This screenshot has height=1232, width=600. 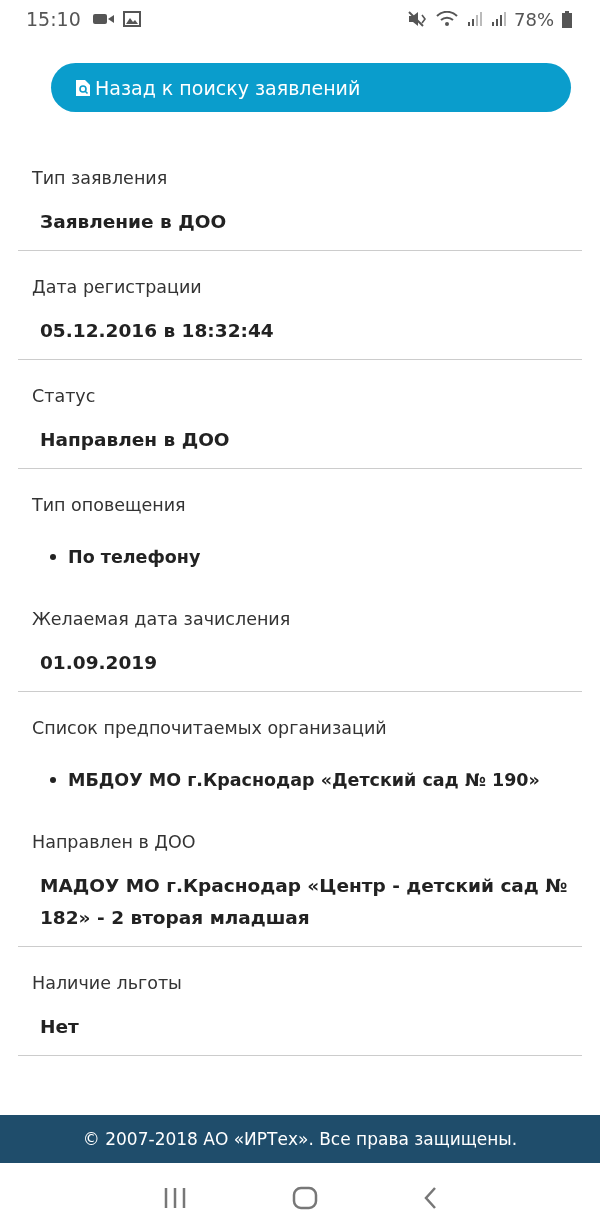 What do you see at coordinates (305, 1197) in the screenshot?
I see `home-icon` at bounding box center [305, 1197].